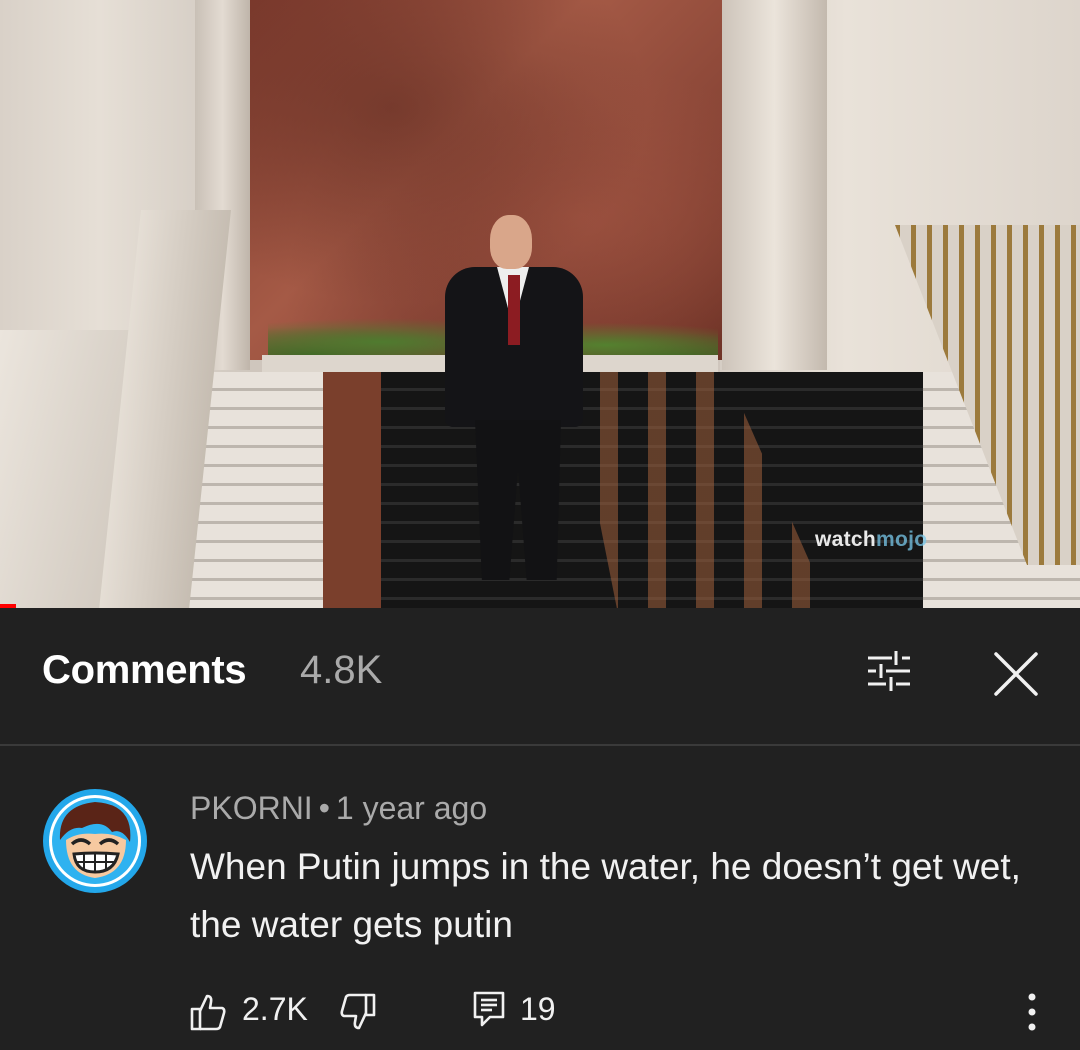 The image size is (1080, 1050). I want to click on video-watermark: watchmojo, so click(871, 540).